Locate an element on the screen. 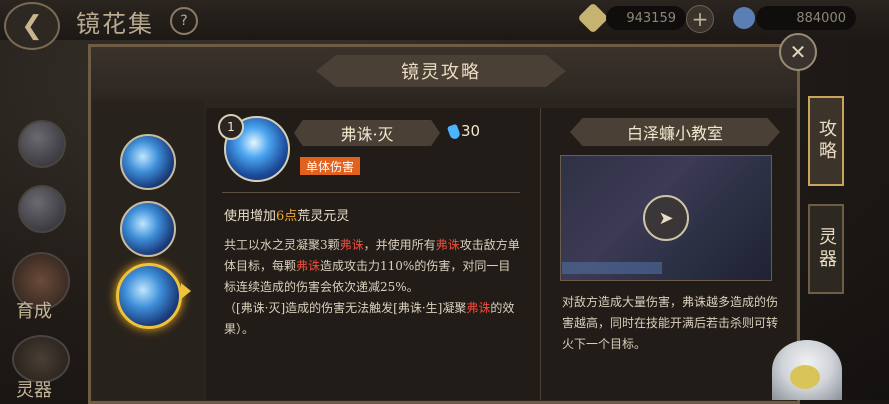 The width and height of the screenshot is (889, 404). tips-title-bar: 白泽蠊小教室 is located at coordinates (675, 132).